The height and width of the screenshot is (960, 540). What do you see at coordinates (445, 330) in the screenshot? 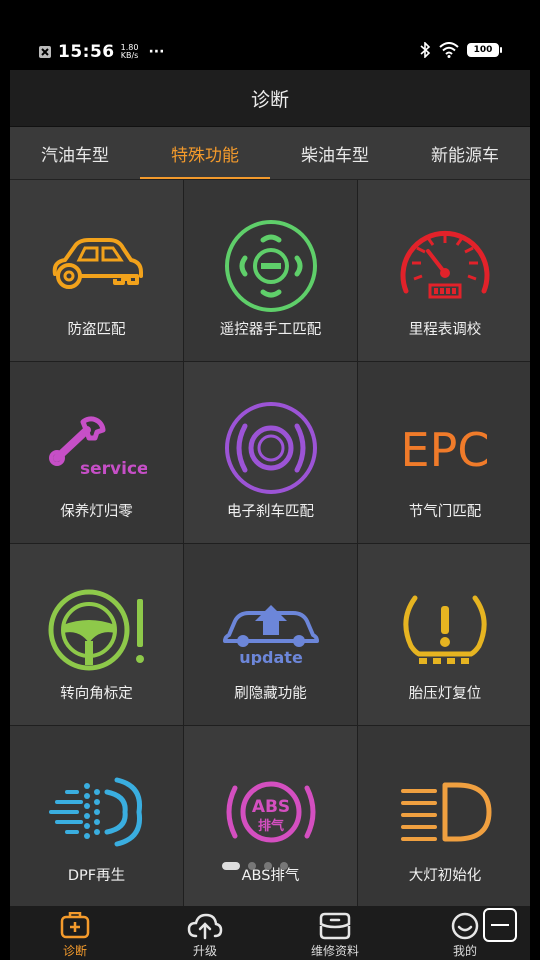
I see `feature-label: 里程表调校` at bounding box center [445, 330].